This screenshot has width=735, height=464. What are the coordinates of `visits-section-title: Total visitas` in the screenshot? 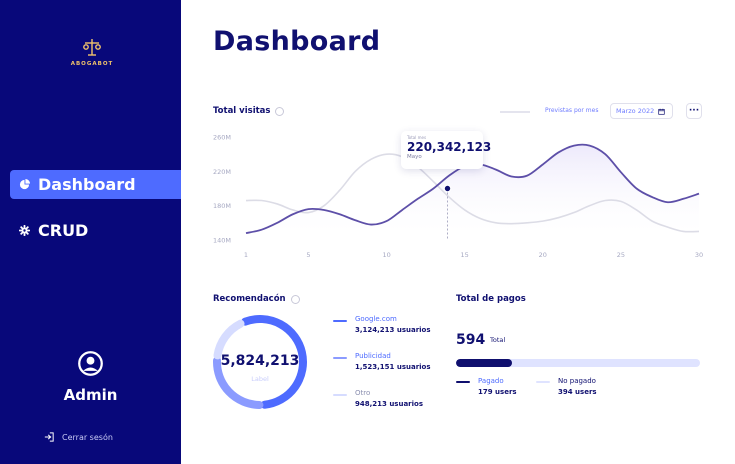 It's located at (249, 111).